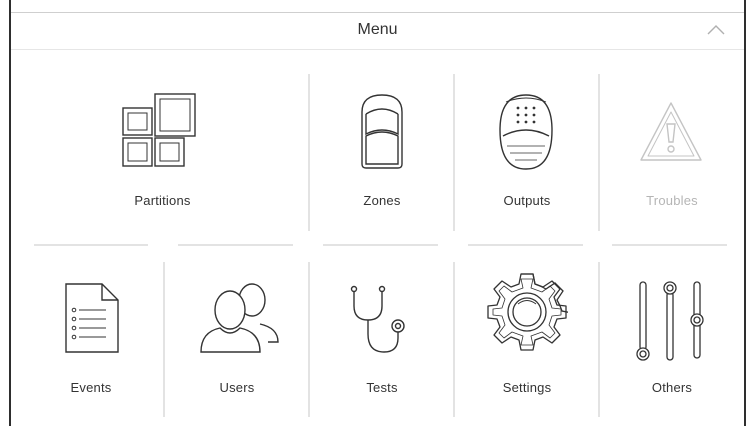 This screenshot has width=747, height=426. Describe the element at coordinates (382, 131) in the screenshot. I see `motion-detector-icon` at that location.